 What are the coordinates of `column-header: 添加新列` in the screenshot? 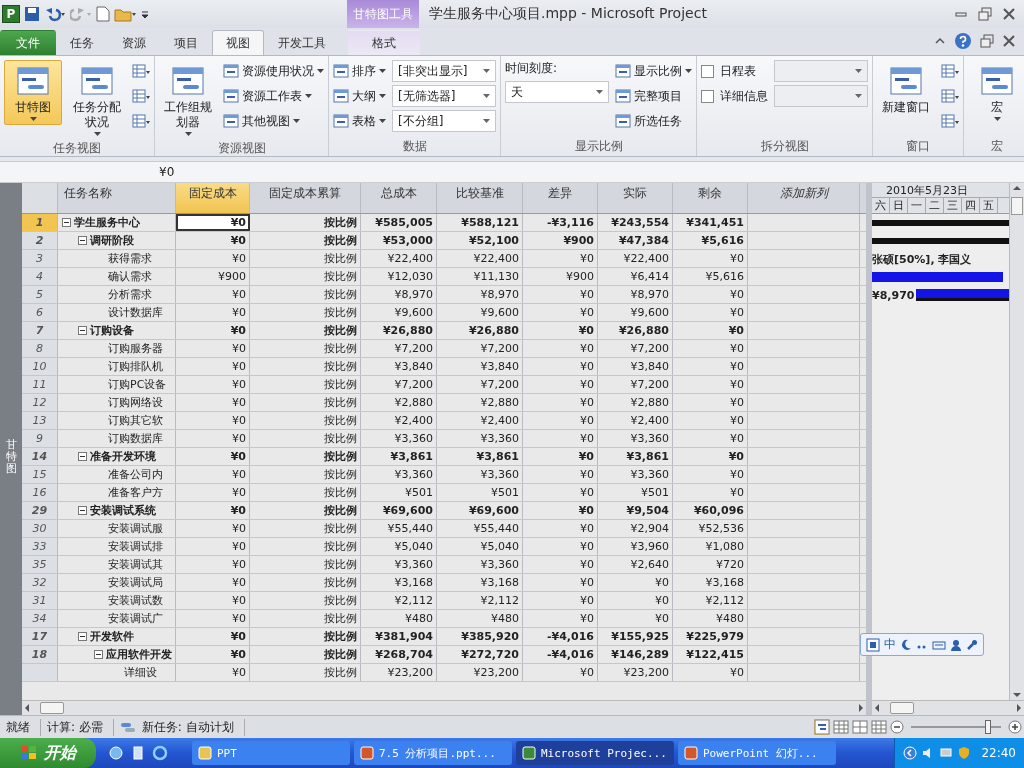 It's located at (804, 198).